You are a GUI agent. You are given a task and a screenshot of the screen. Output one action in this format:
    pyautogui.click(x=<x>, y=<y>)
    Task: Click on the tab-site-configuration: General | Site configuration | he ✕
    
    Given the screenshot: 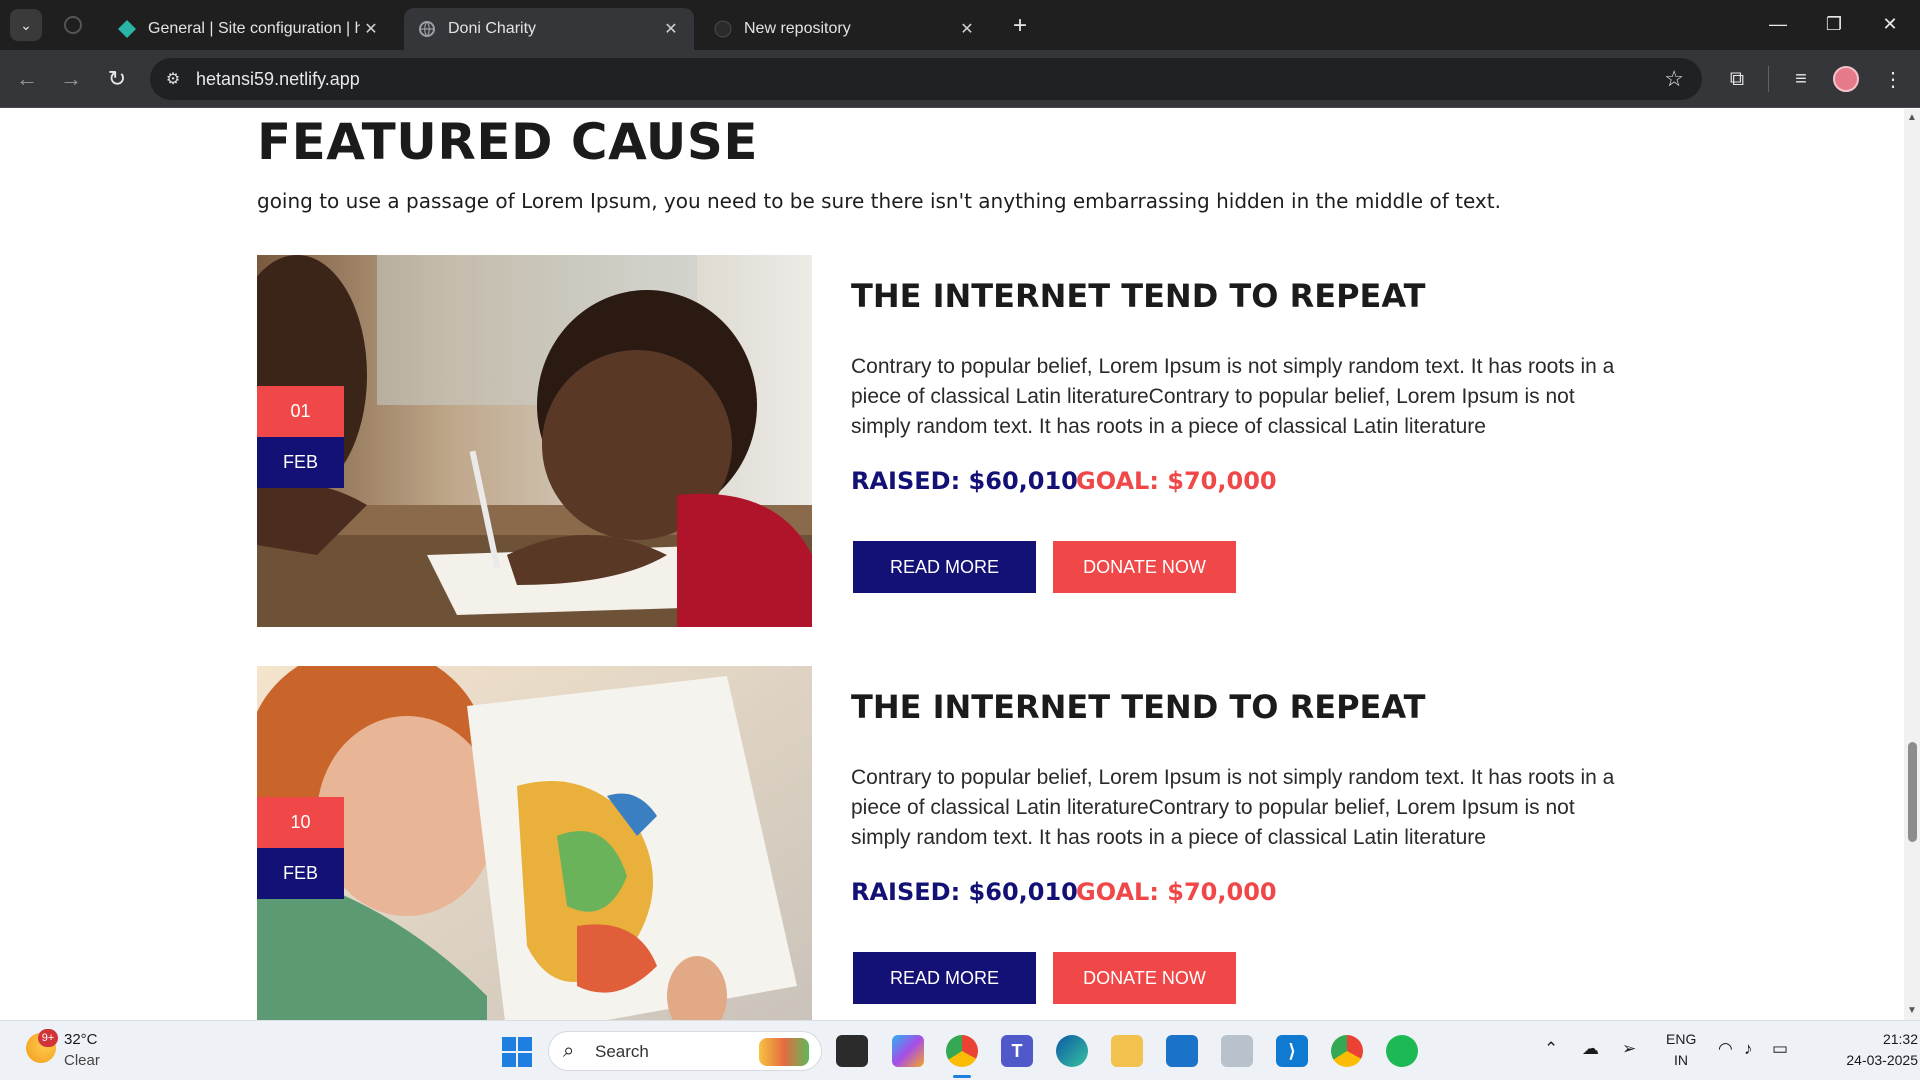 What is the action you would take?
    pyautogui.click(x=249, y=29)
    